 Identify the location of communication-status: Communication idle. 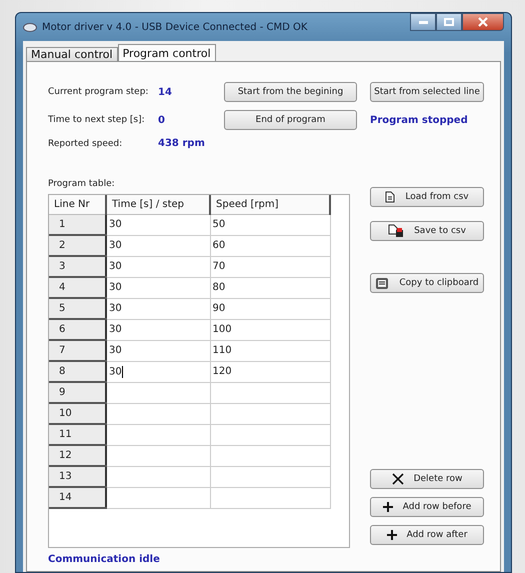
(104, 559).